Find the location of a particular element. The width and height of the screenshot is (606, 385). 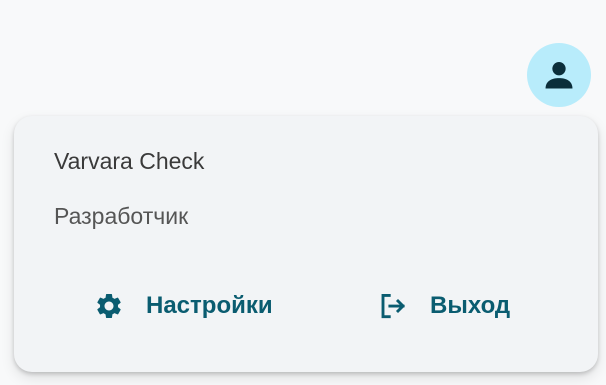

settings-button: Настройки is located at coordinates (183, 306).